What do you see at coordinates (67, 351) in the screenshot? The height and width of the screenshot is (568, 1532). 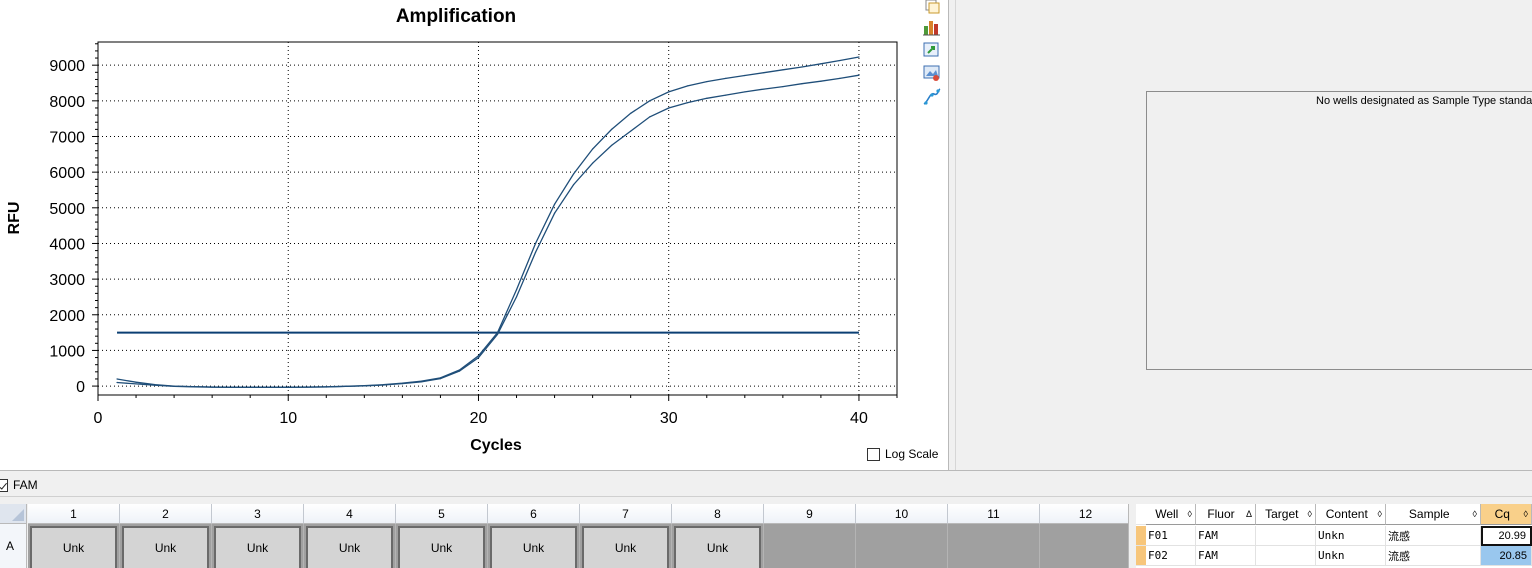 I see `y-tick-label: 1000` at bounding box center [67, 351].